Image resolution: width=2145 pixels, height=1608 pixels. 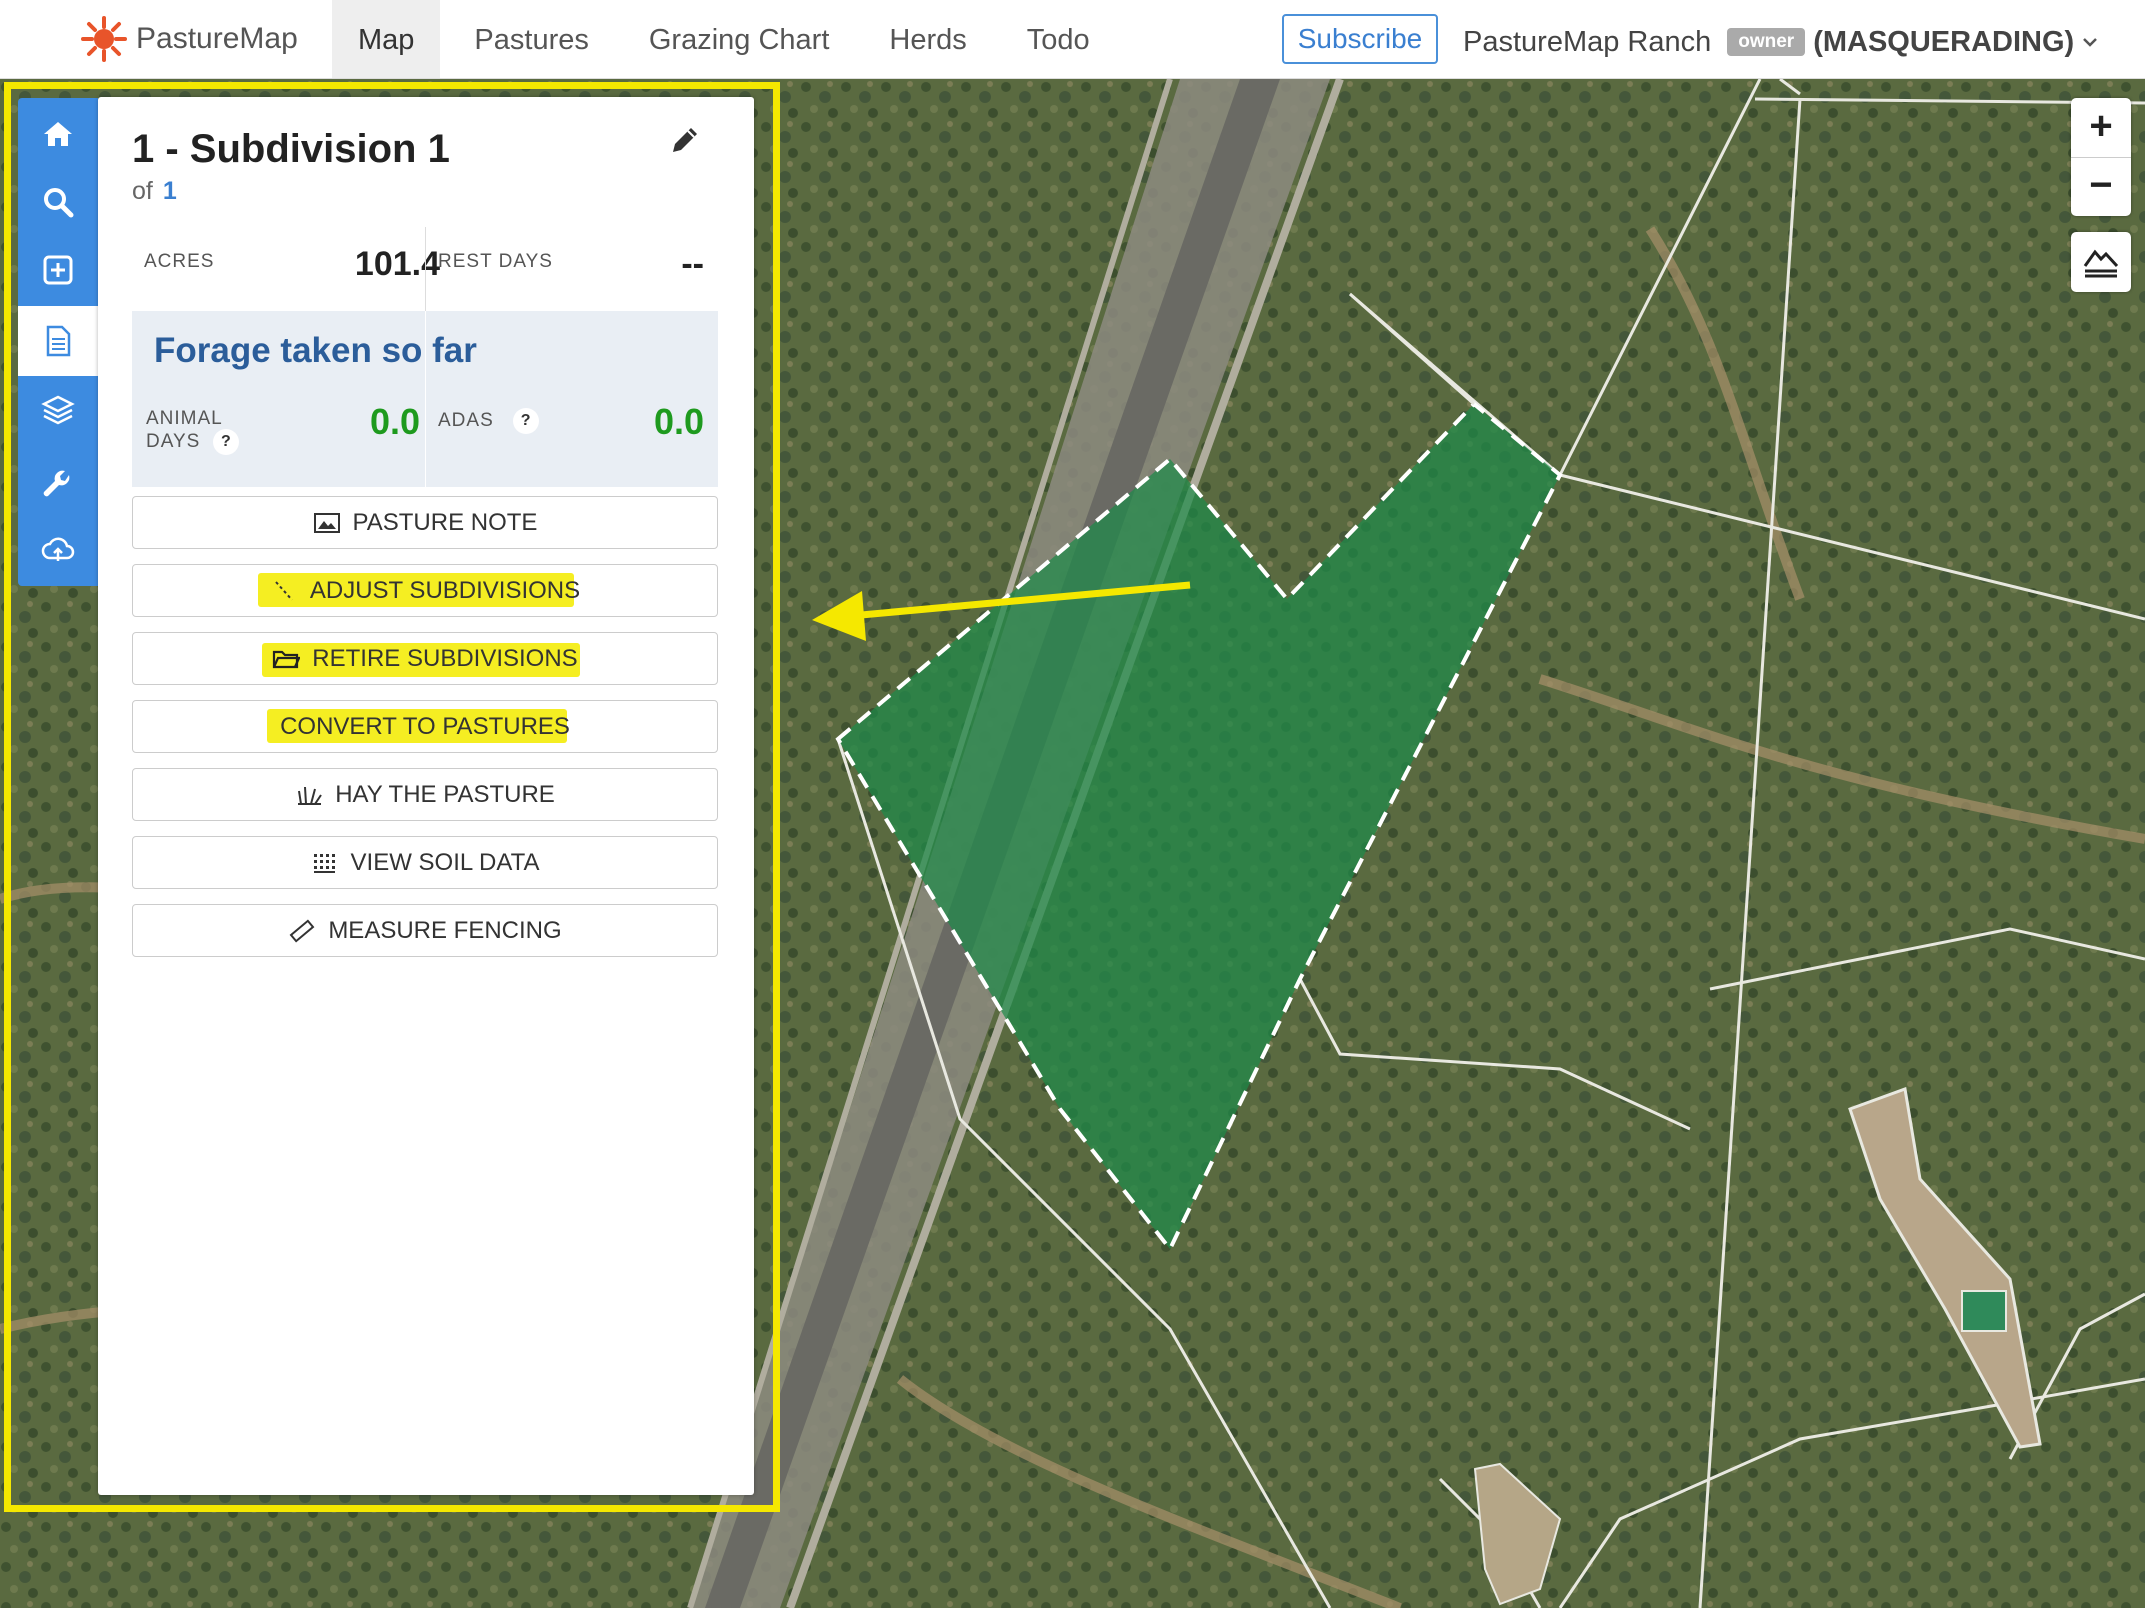 I want to click on zoom-out-button: −, so click(x=2101, y=186).